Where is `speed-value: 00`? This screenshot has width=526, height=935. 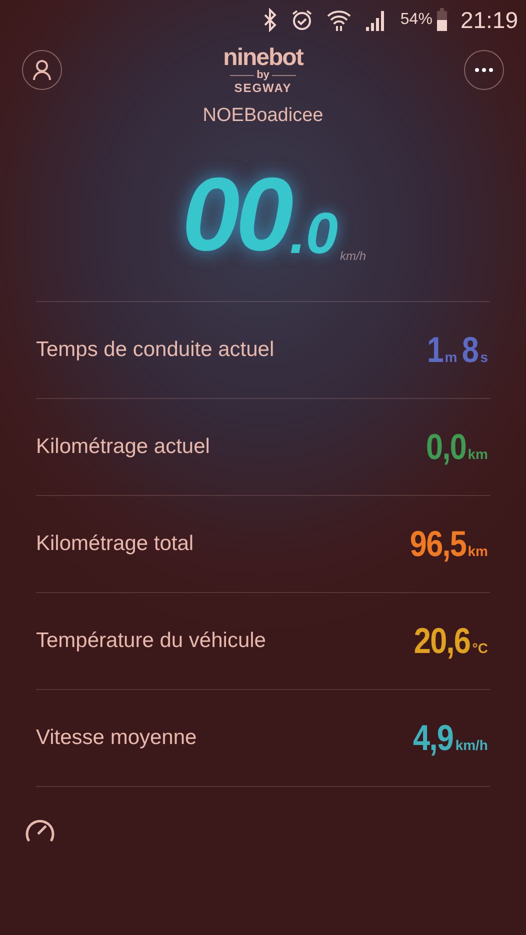
speed-value: 00 is located at coordinates (236, 215).